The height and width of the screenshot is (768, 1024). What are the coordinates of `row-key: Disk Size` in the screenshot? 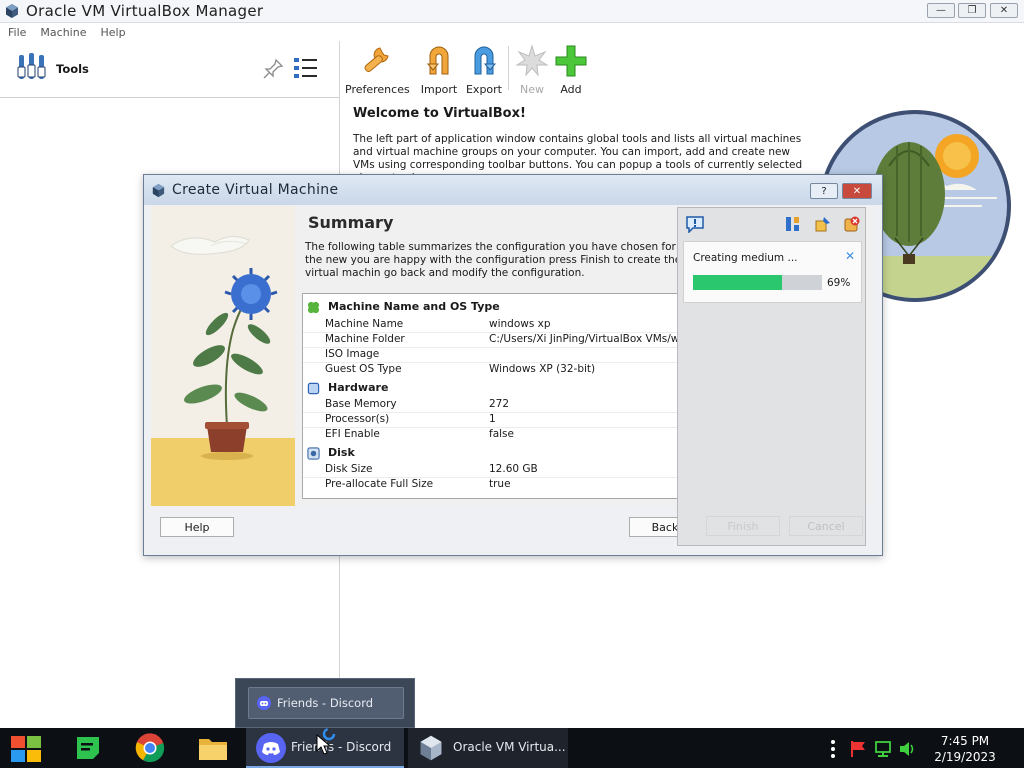 It's located at (349, 469).